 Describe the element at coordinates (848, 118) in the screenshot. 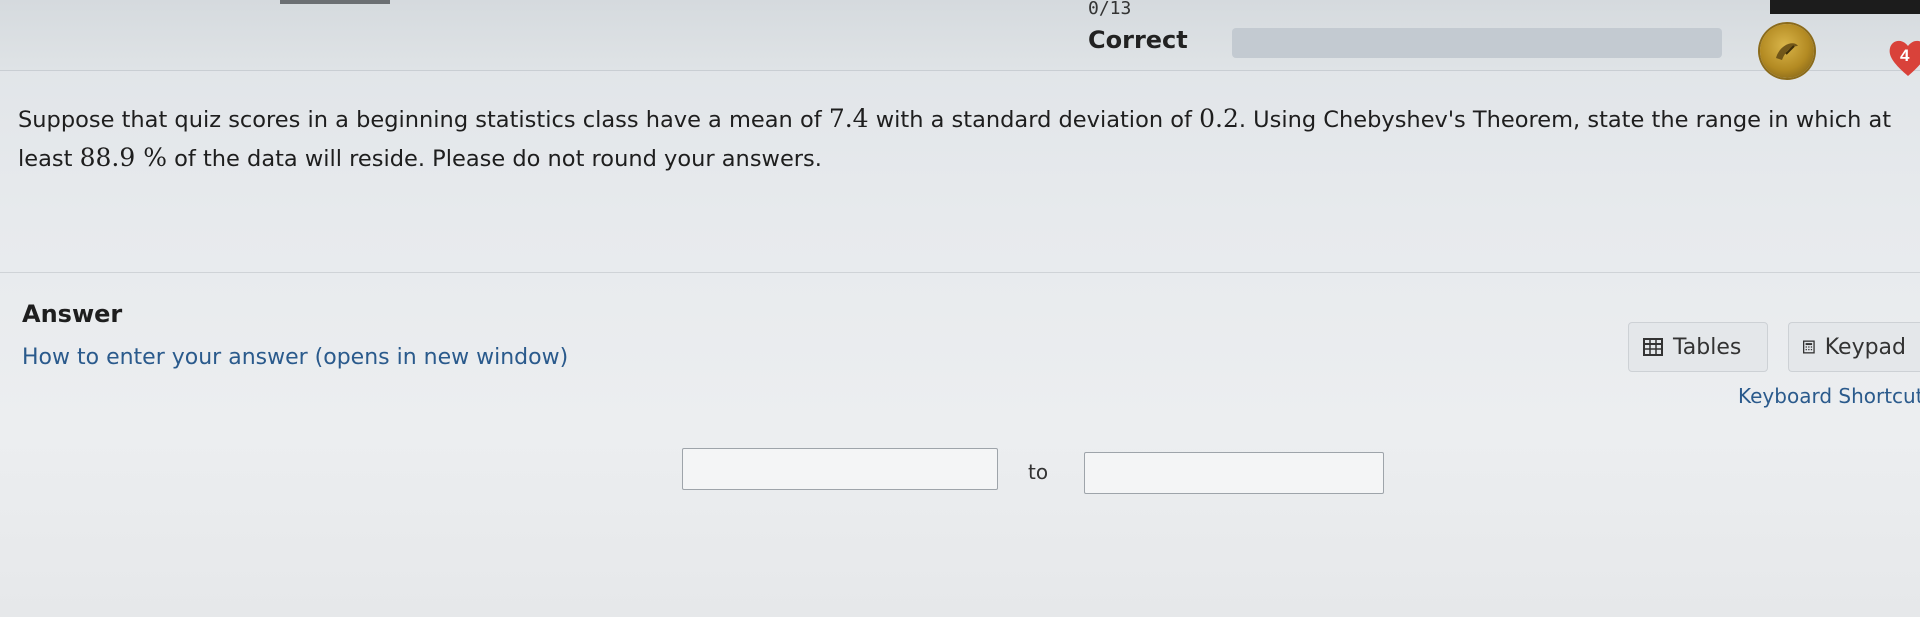

I see `mean-value: 7.4` at that location.